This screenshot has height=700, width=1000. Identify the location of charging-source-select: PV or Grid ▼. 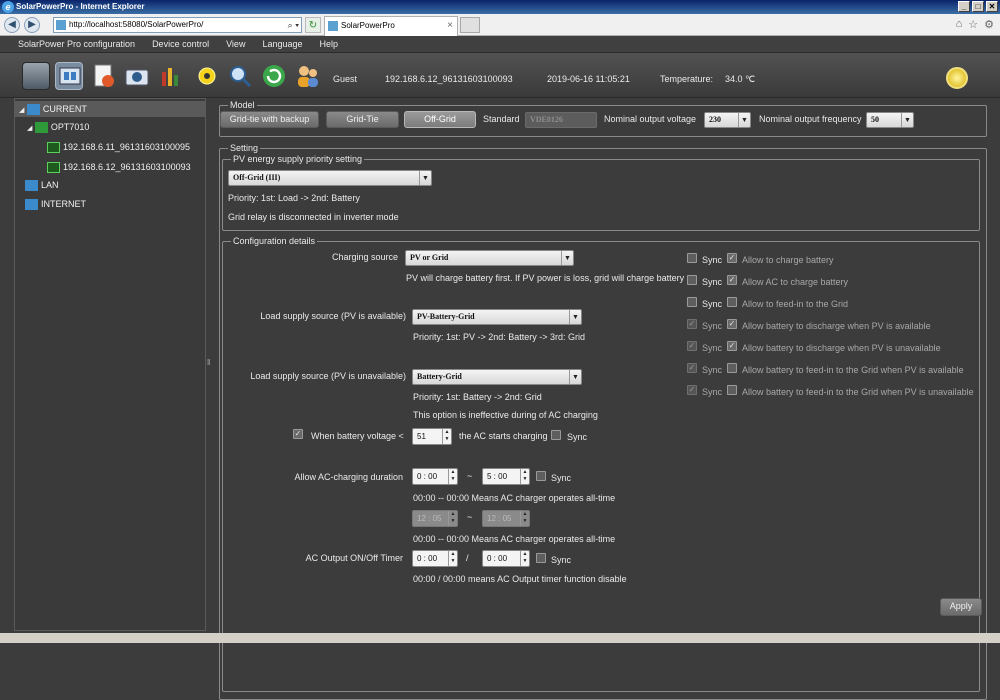
(489, 258).